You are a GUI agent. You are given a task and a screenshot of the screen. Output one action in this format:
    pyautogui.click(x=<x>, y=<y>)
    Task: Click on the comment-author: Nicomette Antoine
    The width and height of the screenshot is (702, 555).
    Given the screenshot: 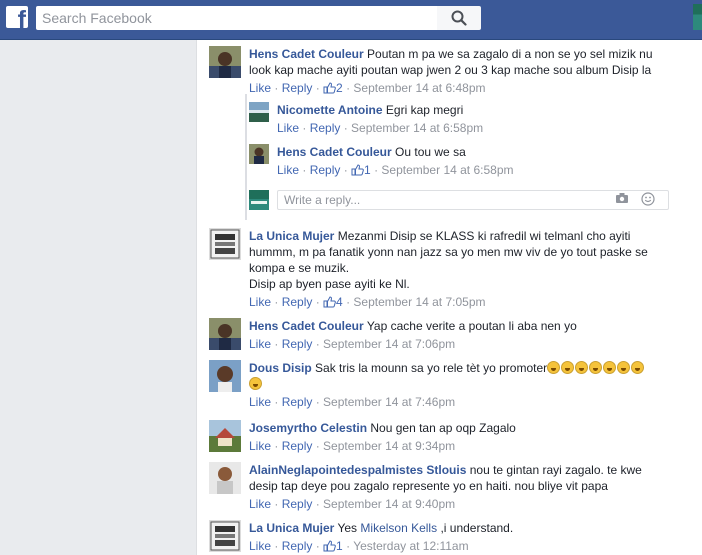 What is the action you would take?
    pyautogui.click(x=330, y=110)
    